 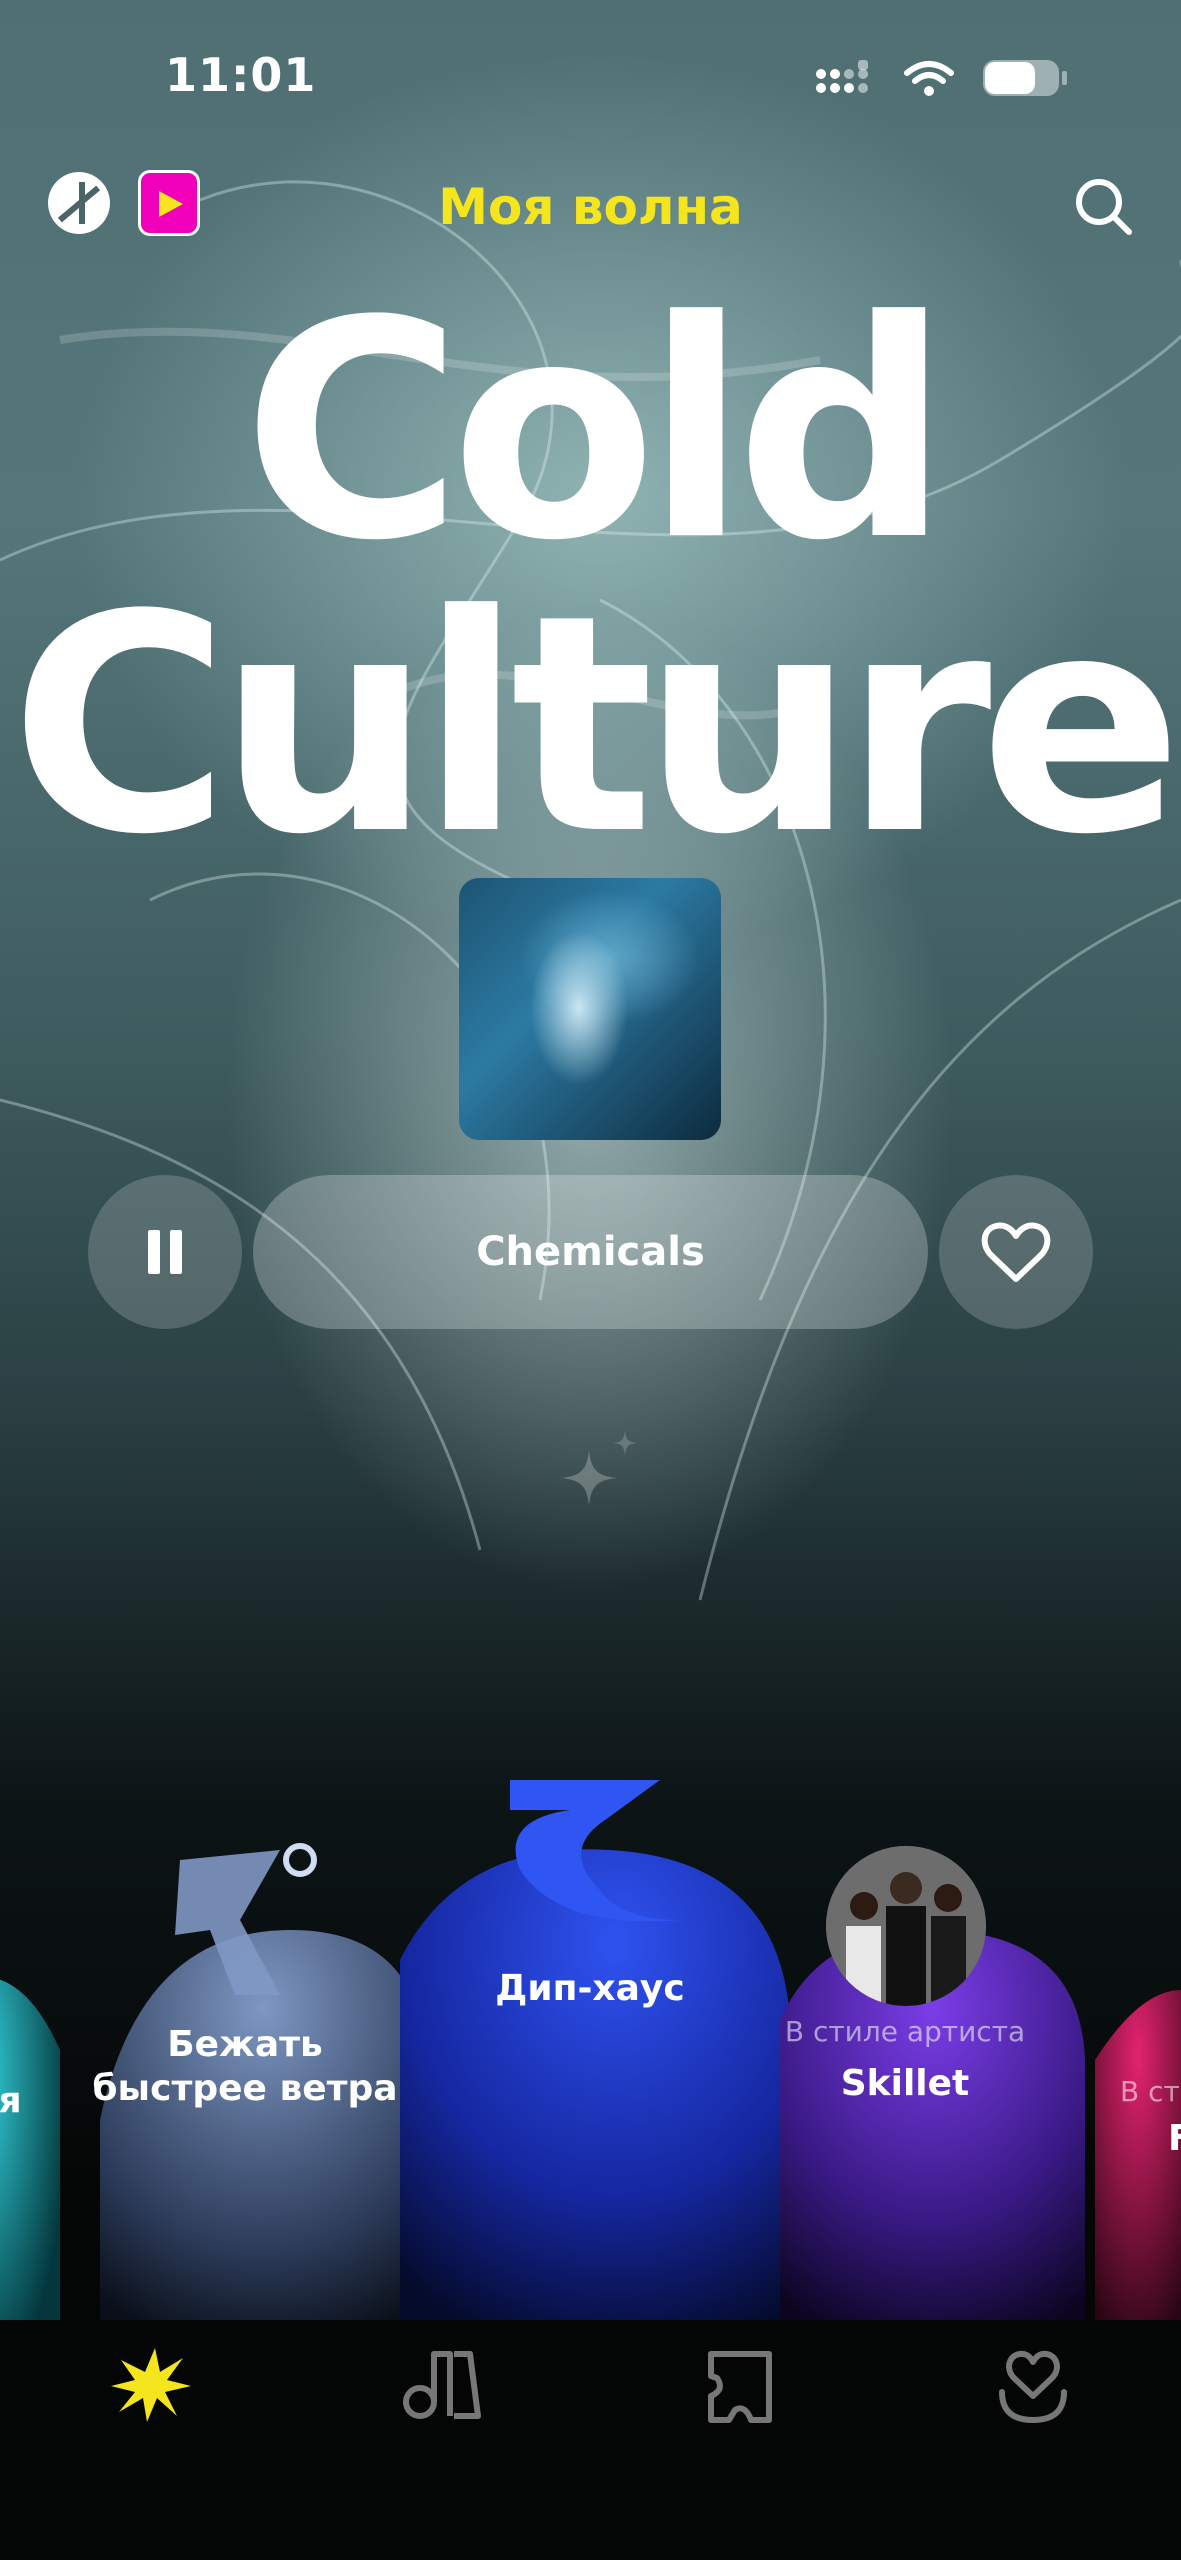 What do you see at coordinates (595, 725) in the screenshot?
I see `artist-name-line2: Culture` at bounding box center [595, 725].